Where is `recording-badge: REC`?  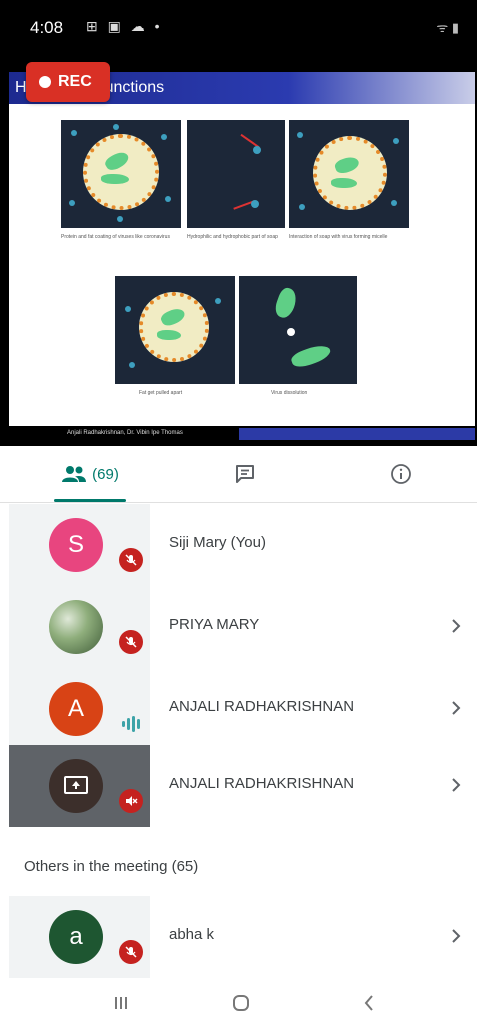
recording-badge: REC is located at coordinates (68, 82).